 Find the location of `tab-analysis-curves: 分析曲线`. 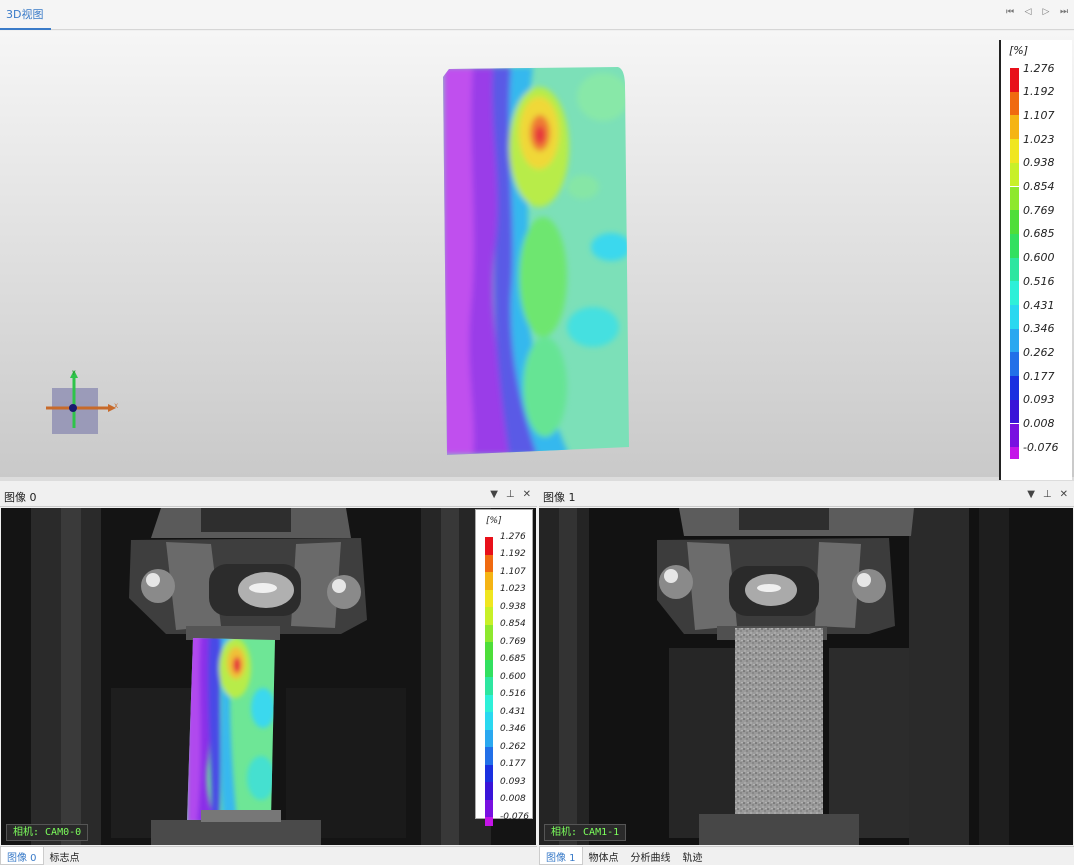

tab-analysis-curves: 分析曲线 is located at coordinates (651, 856).